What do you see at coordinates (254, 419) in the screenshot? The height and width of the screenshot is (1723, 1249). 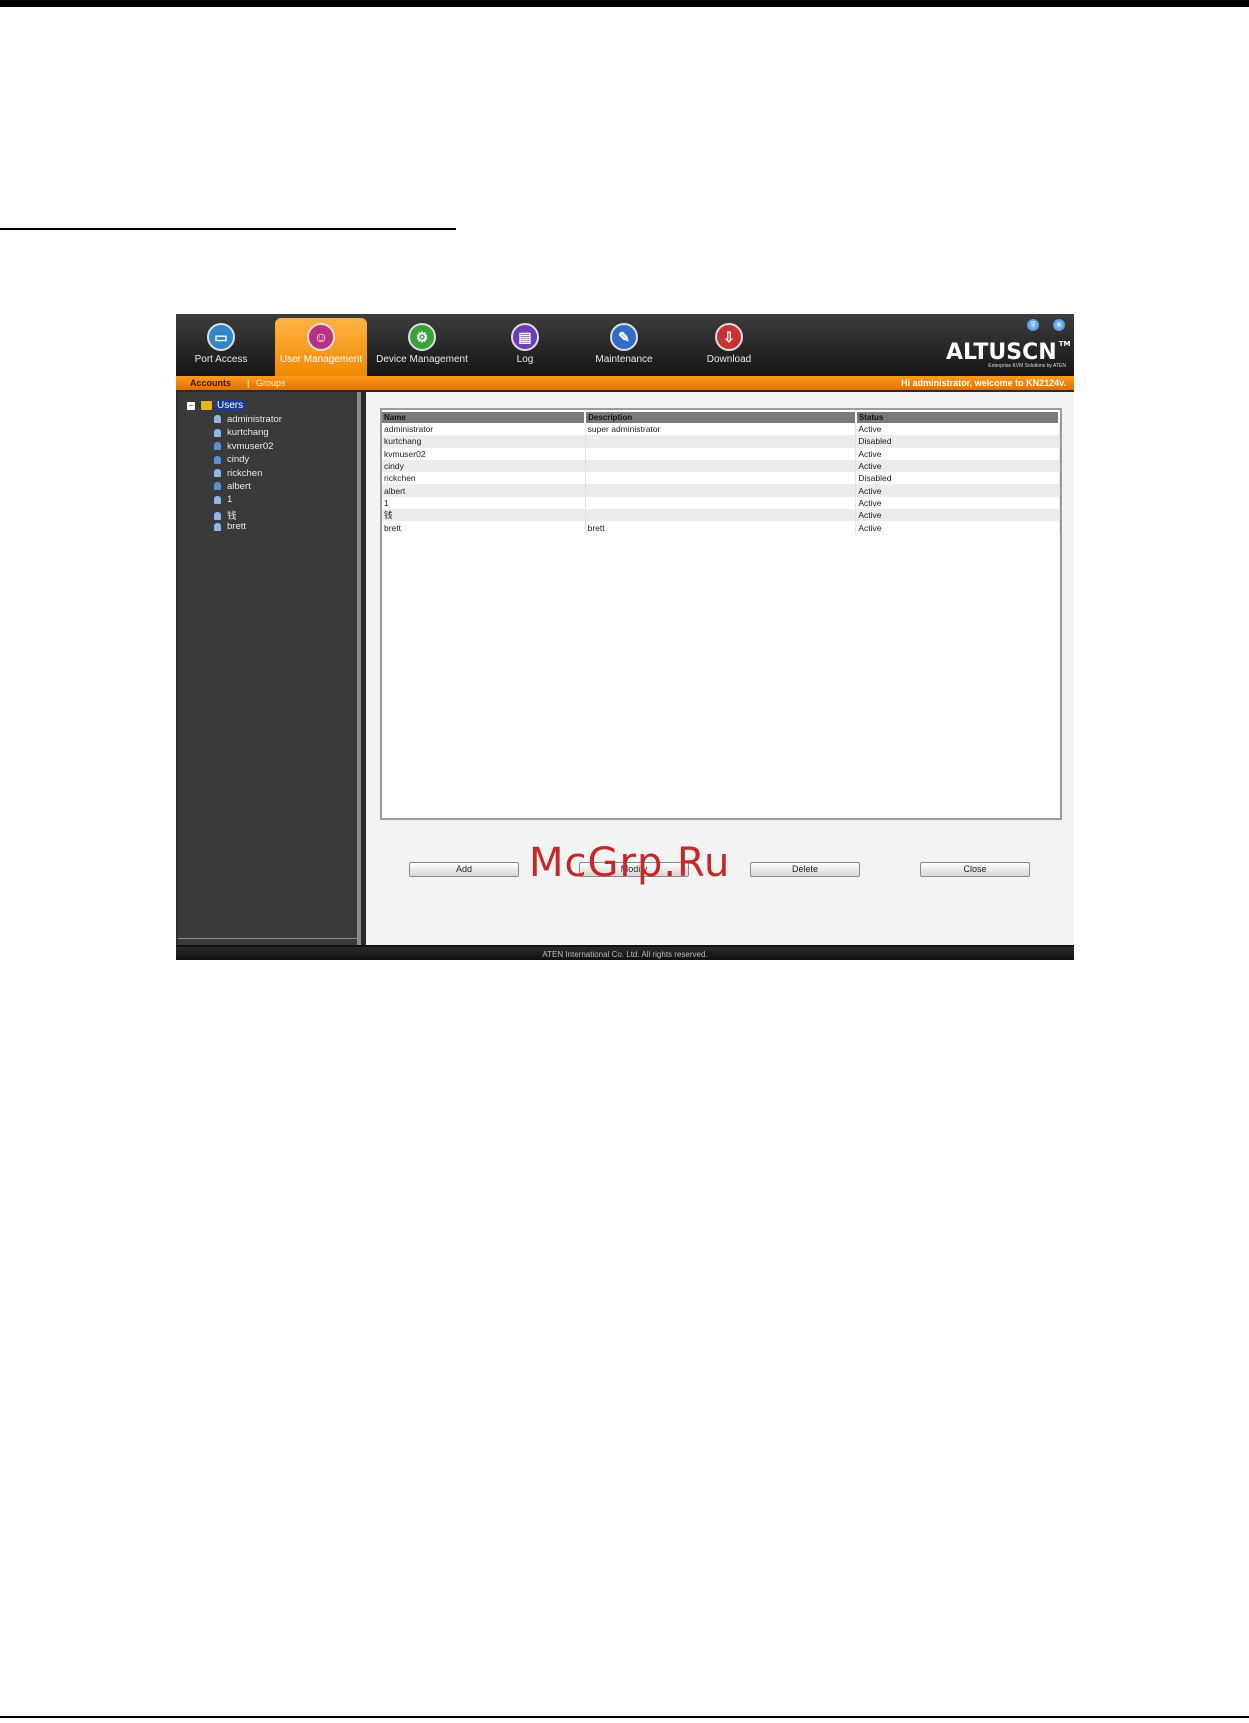 I see `tree-item-label: administrator` at bounding box center [254, 419].